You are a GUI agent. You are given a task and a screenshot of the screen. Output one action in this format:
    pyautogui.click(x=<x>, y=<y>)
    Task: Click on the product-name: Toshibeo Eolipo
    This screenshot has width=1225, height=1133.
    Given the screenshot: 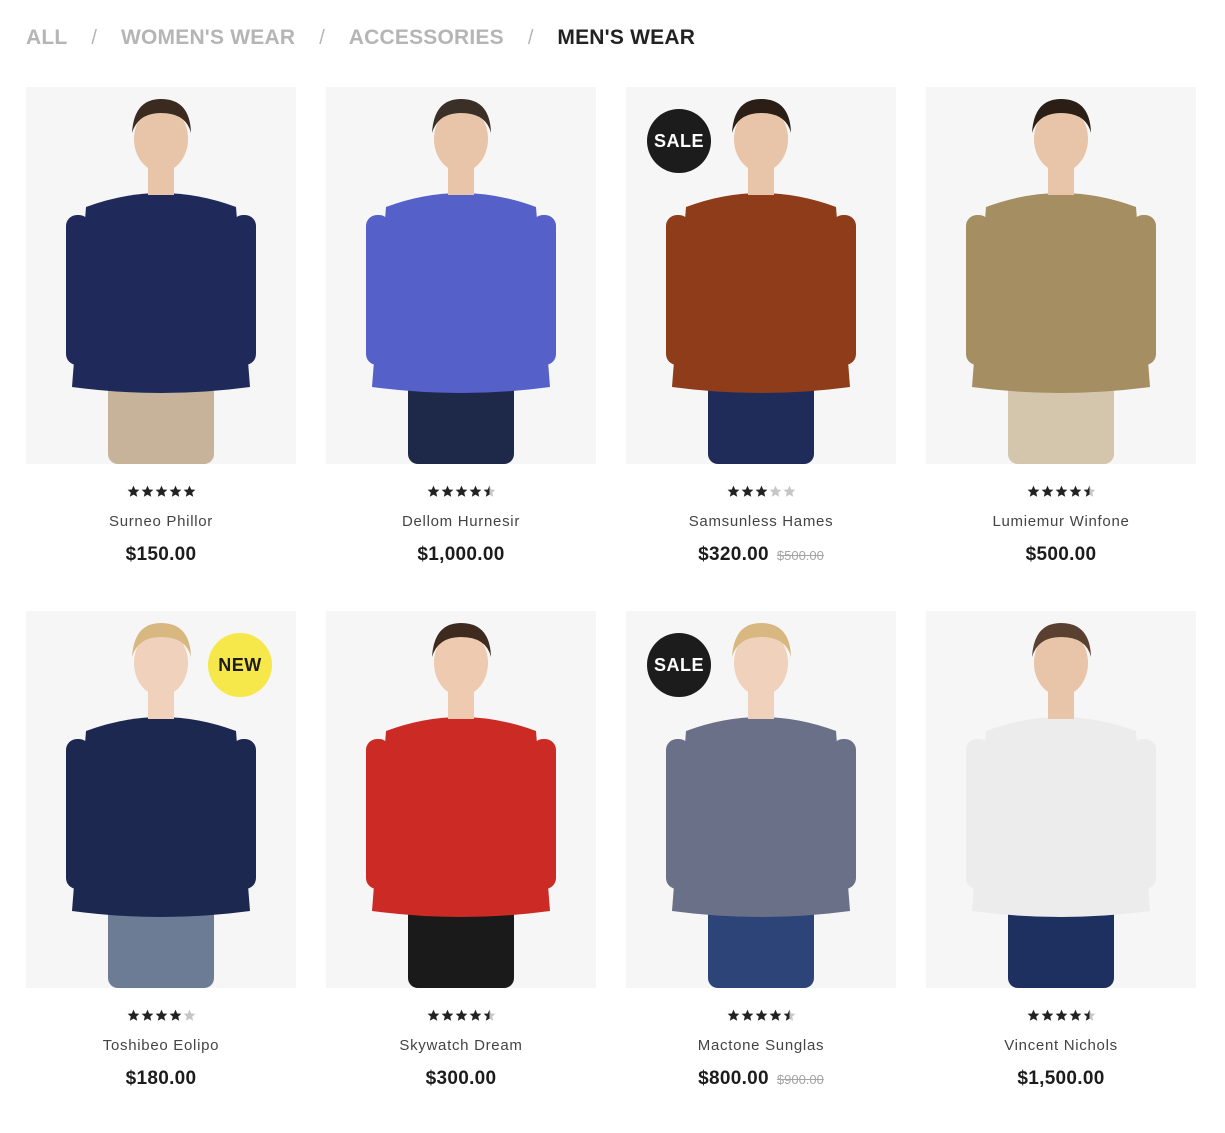 What is the action you would take?
    pyautogui.click(x=161, y=1045)
    